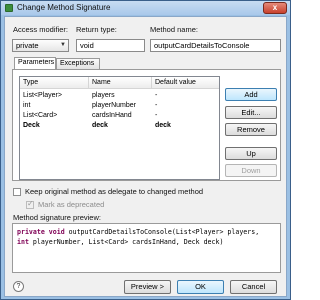  I want to click on access-modifier-value: private, so click(27, 45).